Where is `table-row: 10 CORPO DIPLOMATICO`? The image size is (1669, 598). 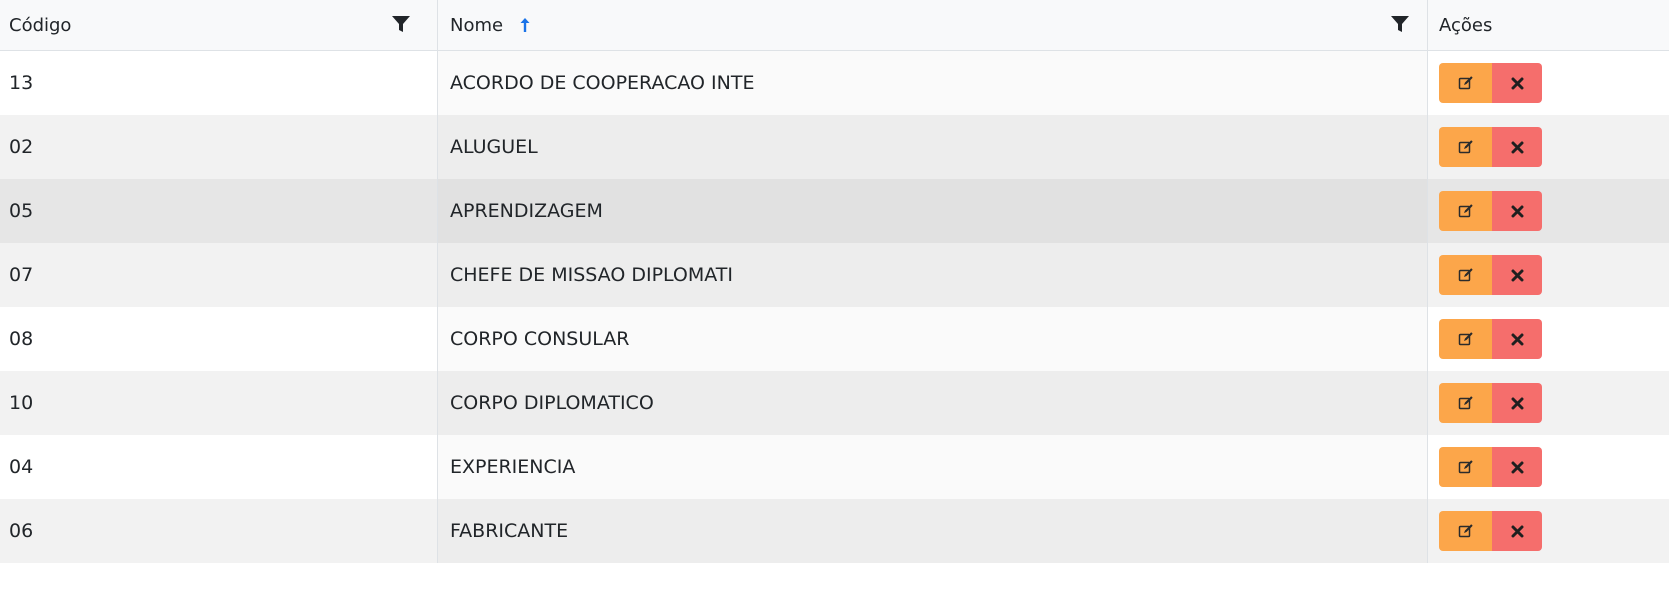
table-row: 10 CORPO DIPLOMATICO is located at coordinates (834, 403).